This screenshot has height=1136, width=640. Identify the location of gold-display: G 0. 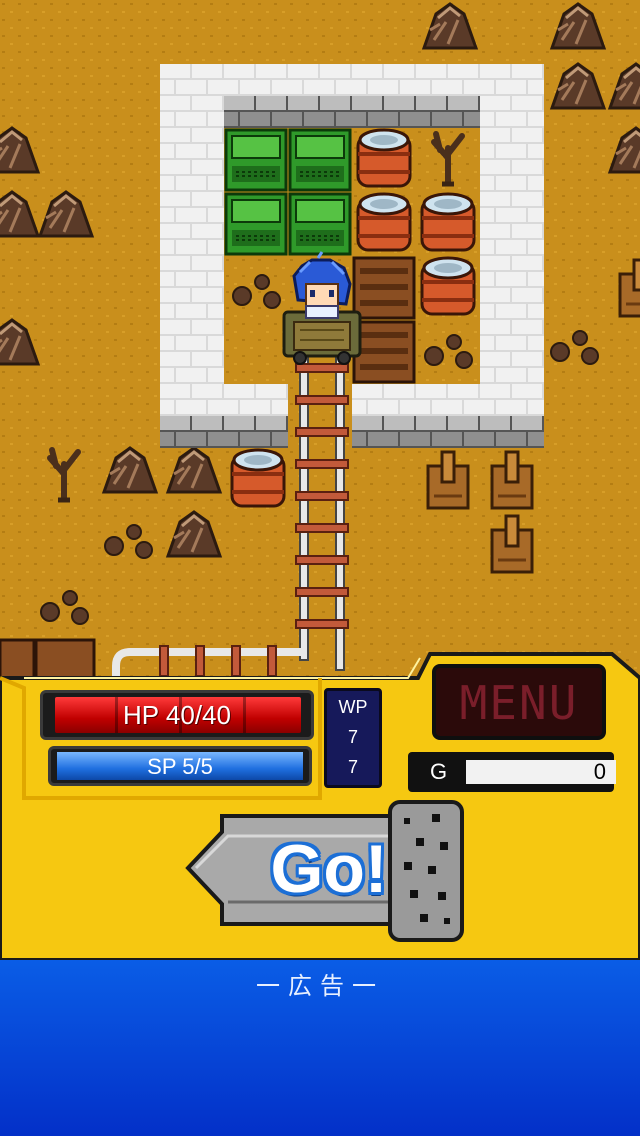
(512, 772).